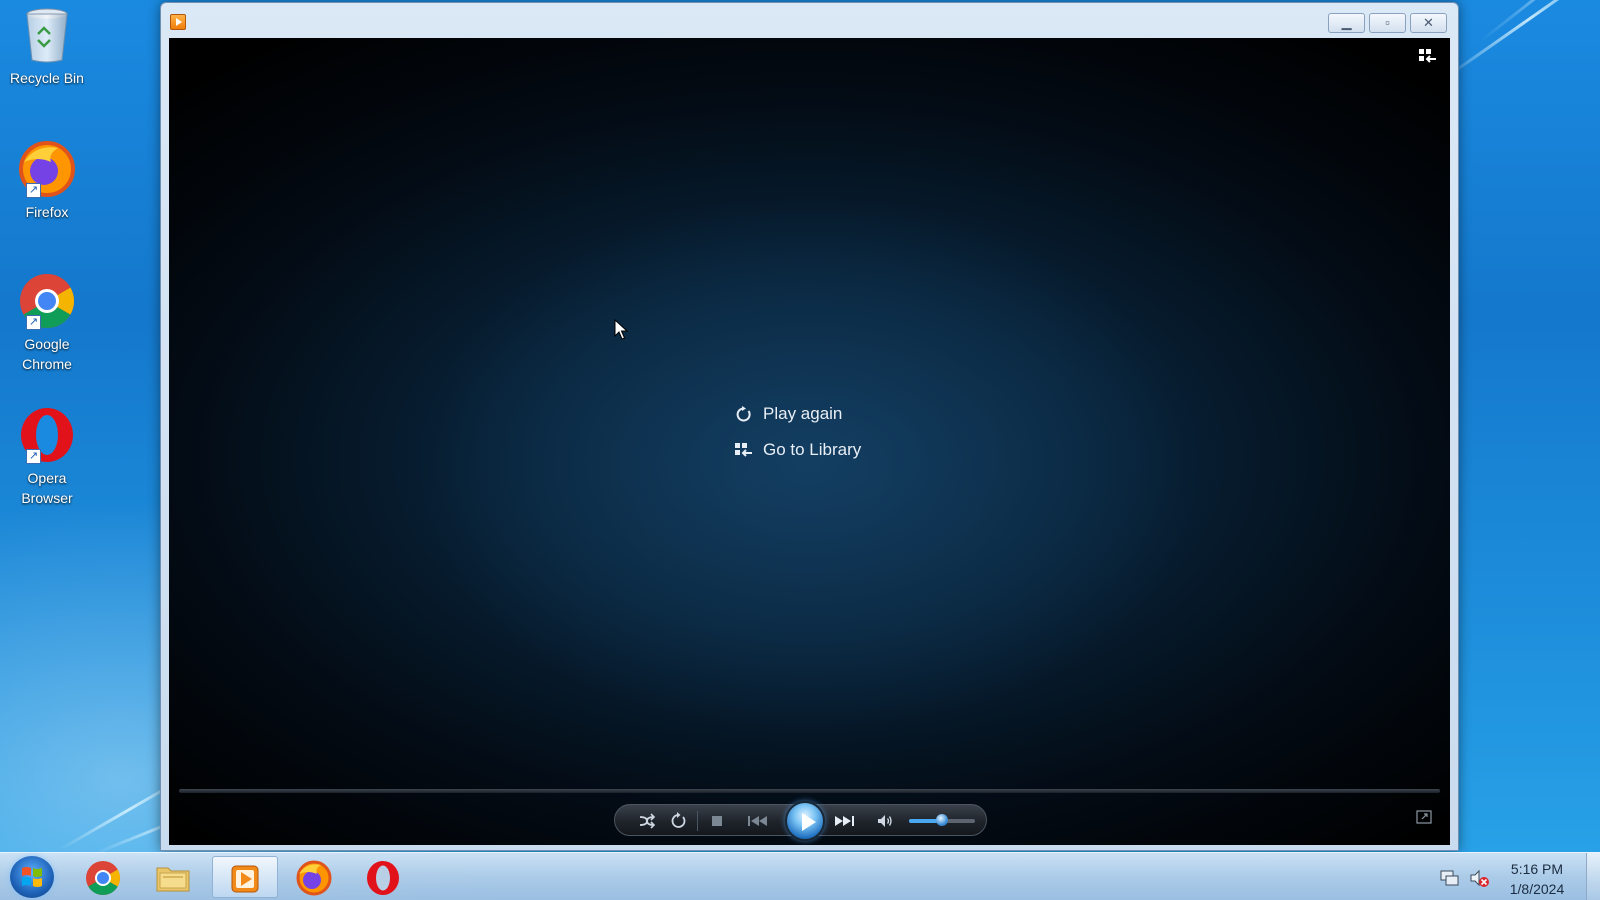 Image resolution: width=1600 pixels, height=900 pixels. I want to click on go-to-library-label: Go to Library, so click(812, 449).